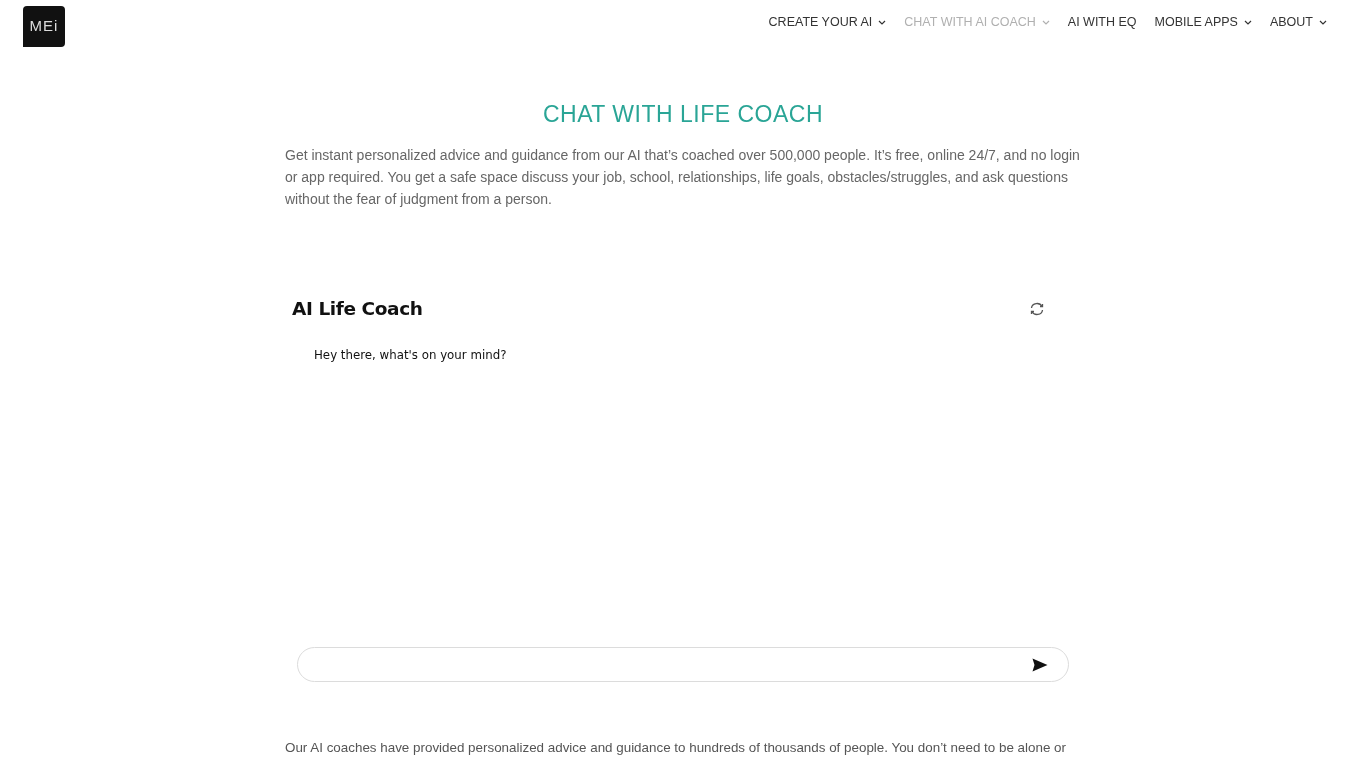 This screenshot has width=1366, height=768. Describe the element at coordinates (1203, 22) in the screenshot. I see `nav-link: MOBILE APPS` at that location.